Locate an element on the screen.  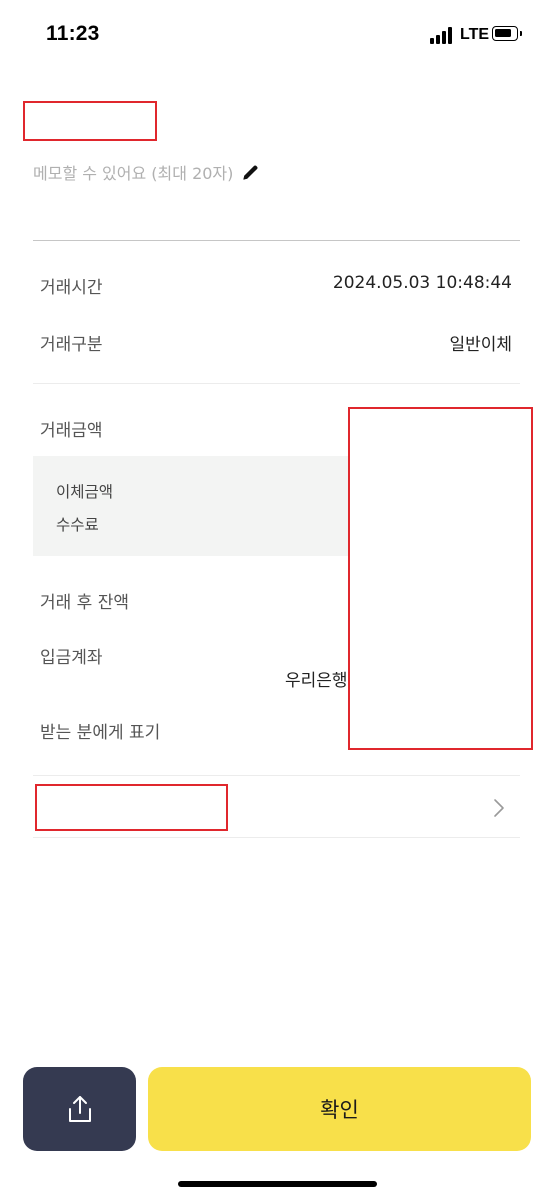
memo-placeholder: 메모할 수 있어요 (최대 20자) is located at coordinates (133, 173).